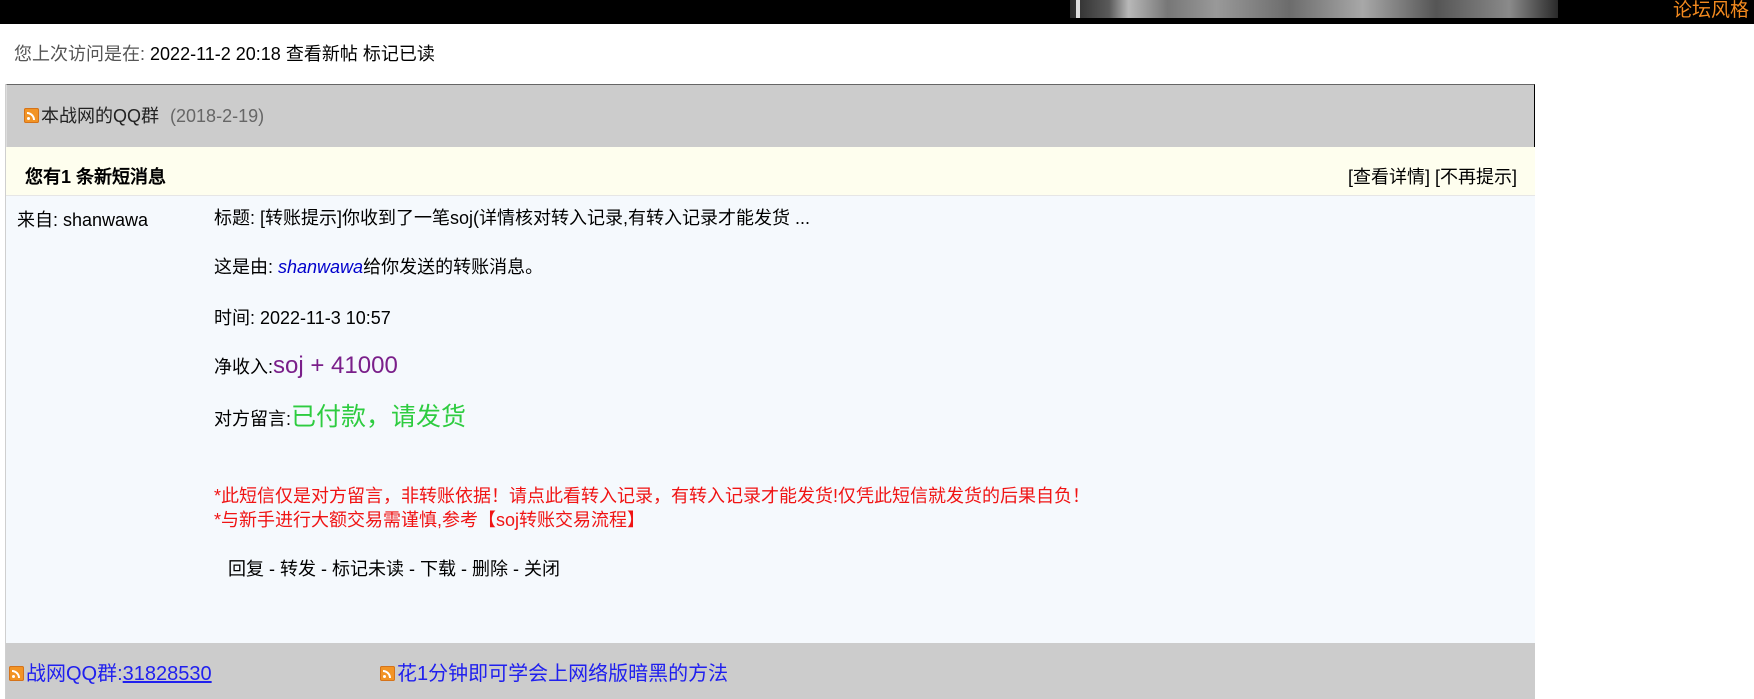 The width and height of the screenshot is (1754, 699). Describe the element at coordinates (96, 177) in the screenshot. I see `new-message-count: 您有1 条新短消息` at that location.